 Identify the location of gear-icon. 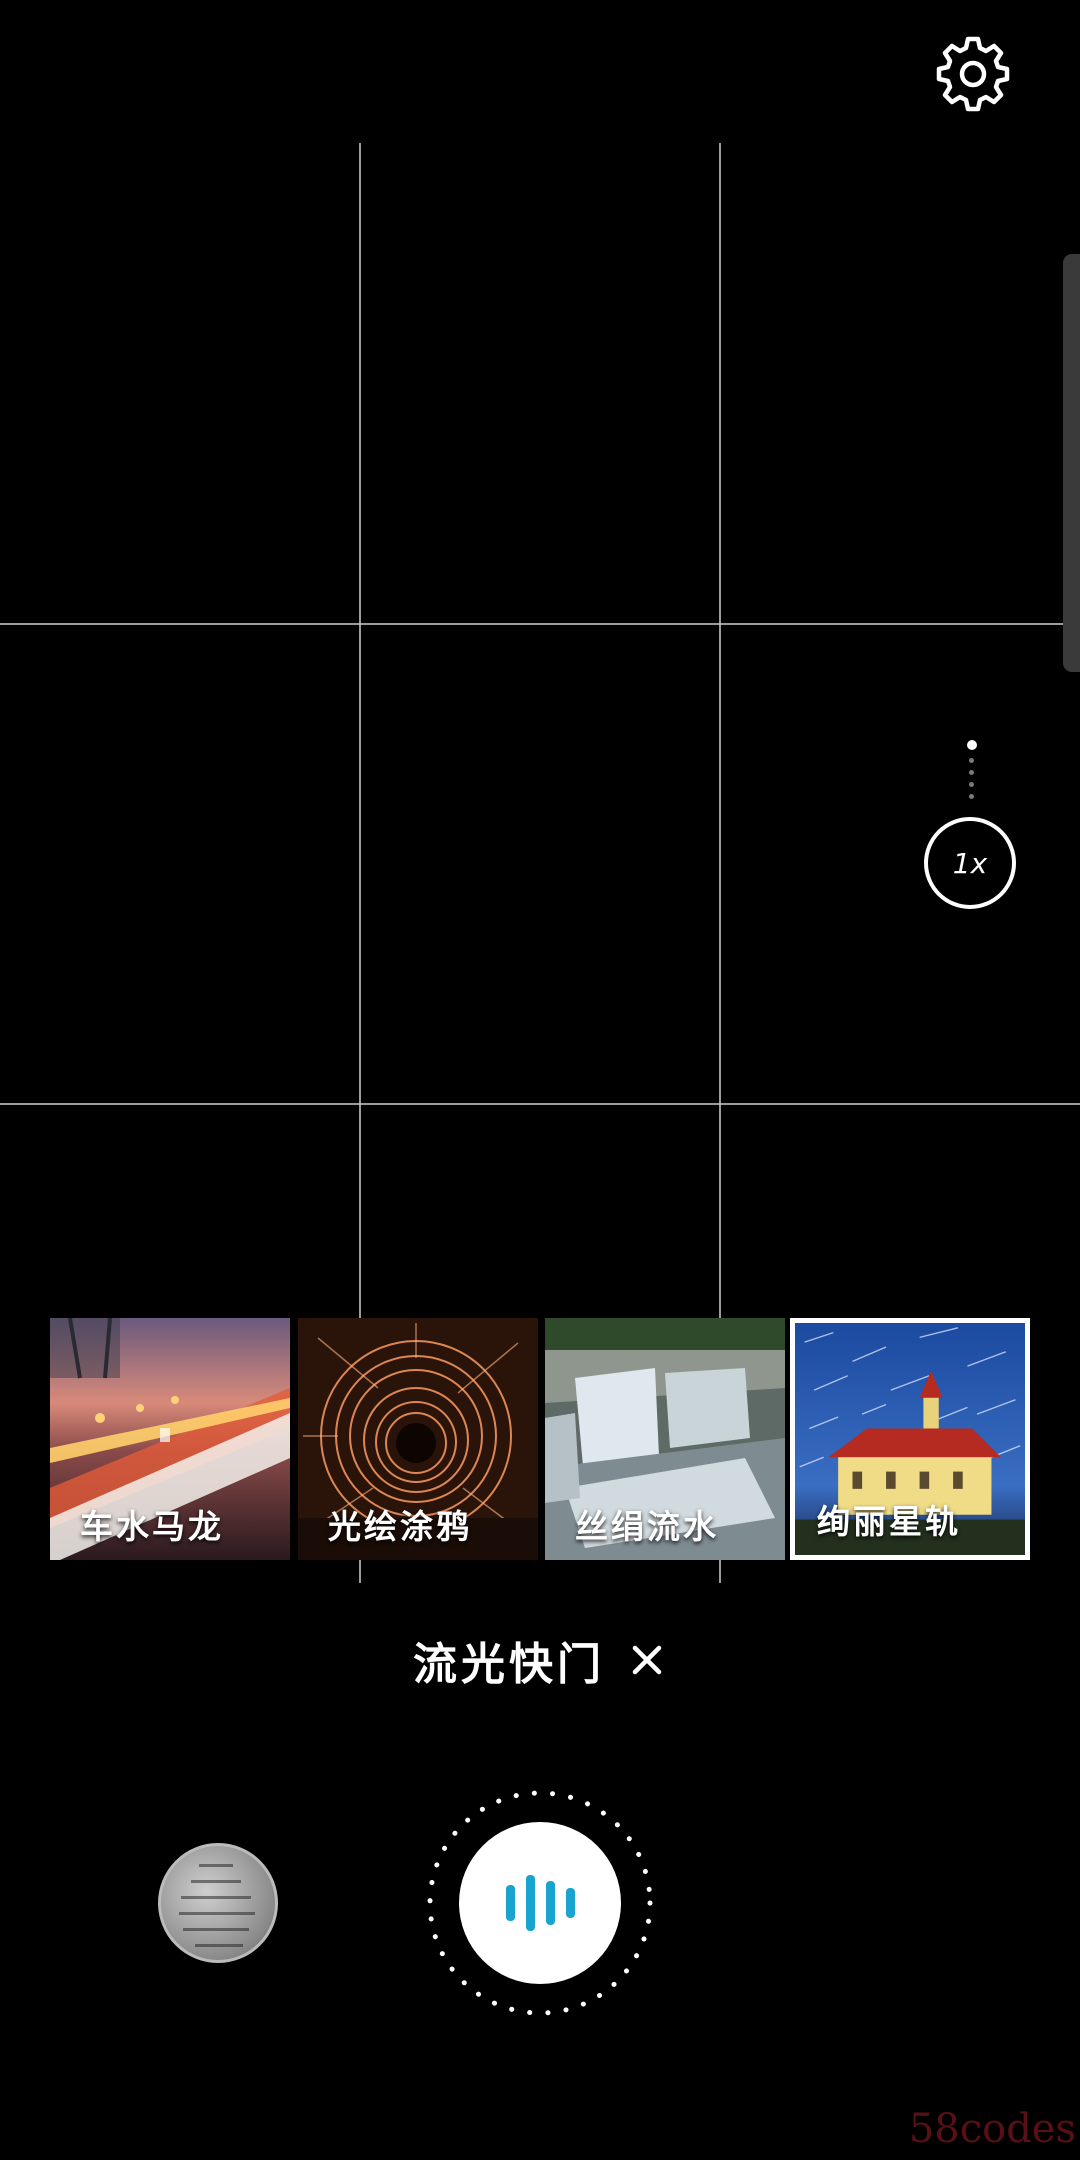
(973, 74).